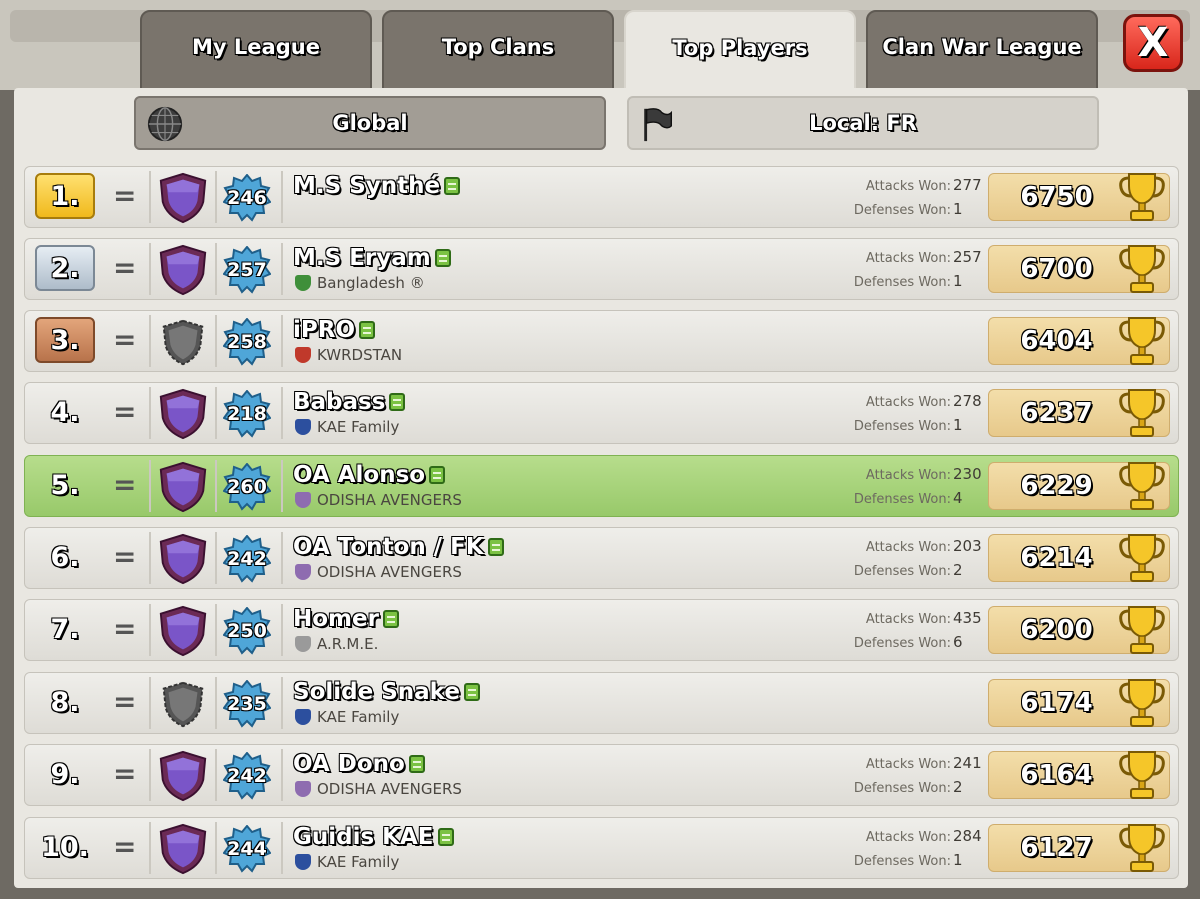 This screenshot has width=1200, height=899. Describe the element at coordinates (348, 644) in the screenshot. I see `clan-label: A.R.M.E.` at that location.